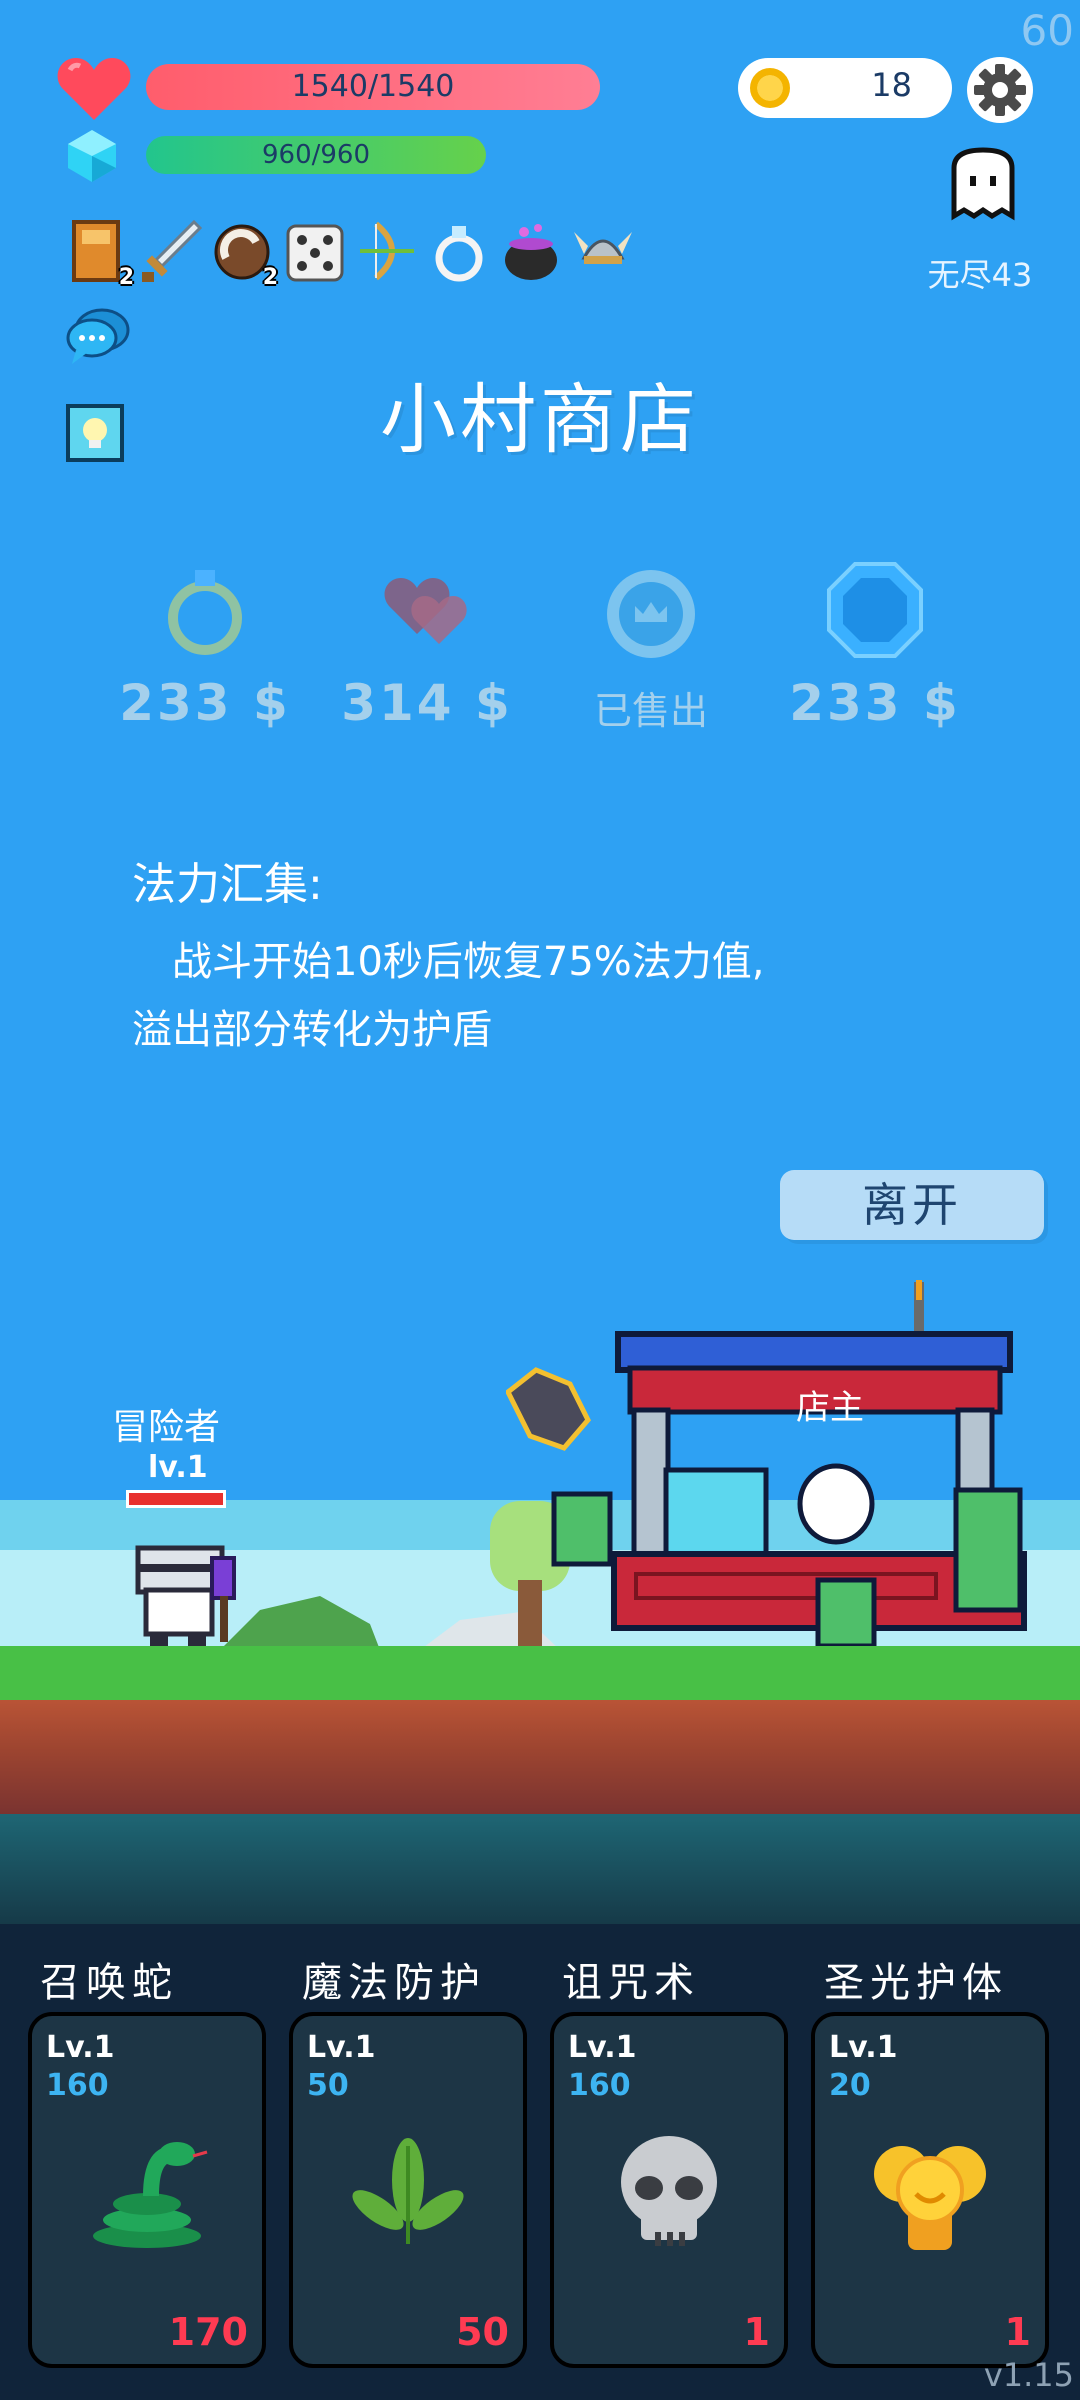  I want to click on bow-icon, so click(387, 251).